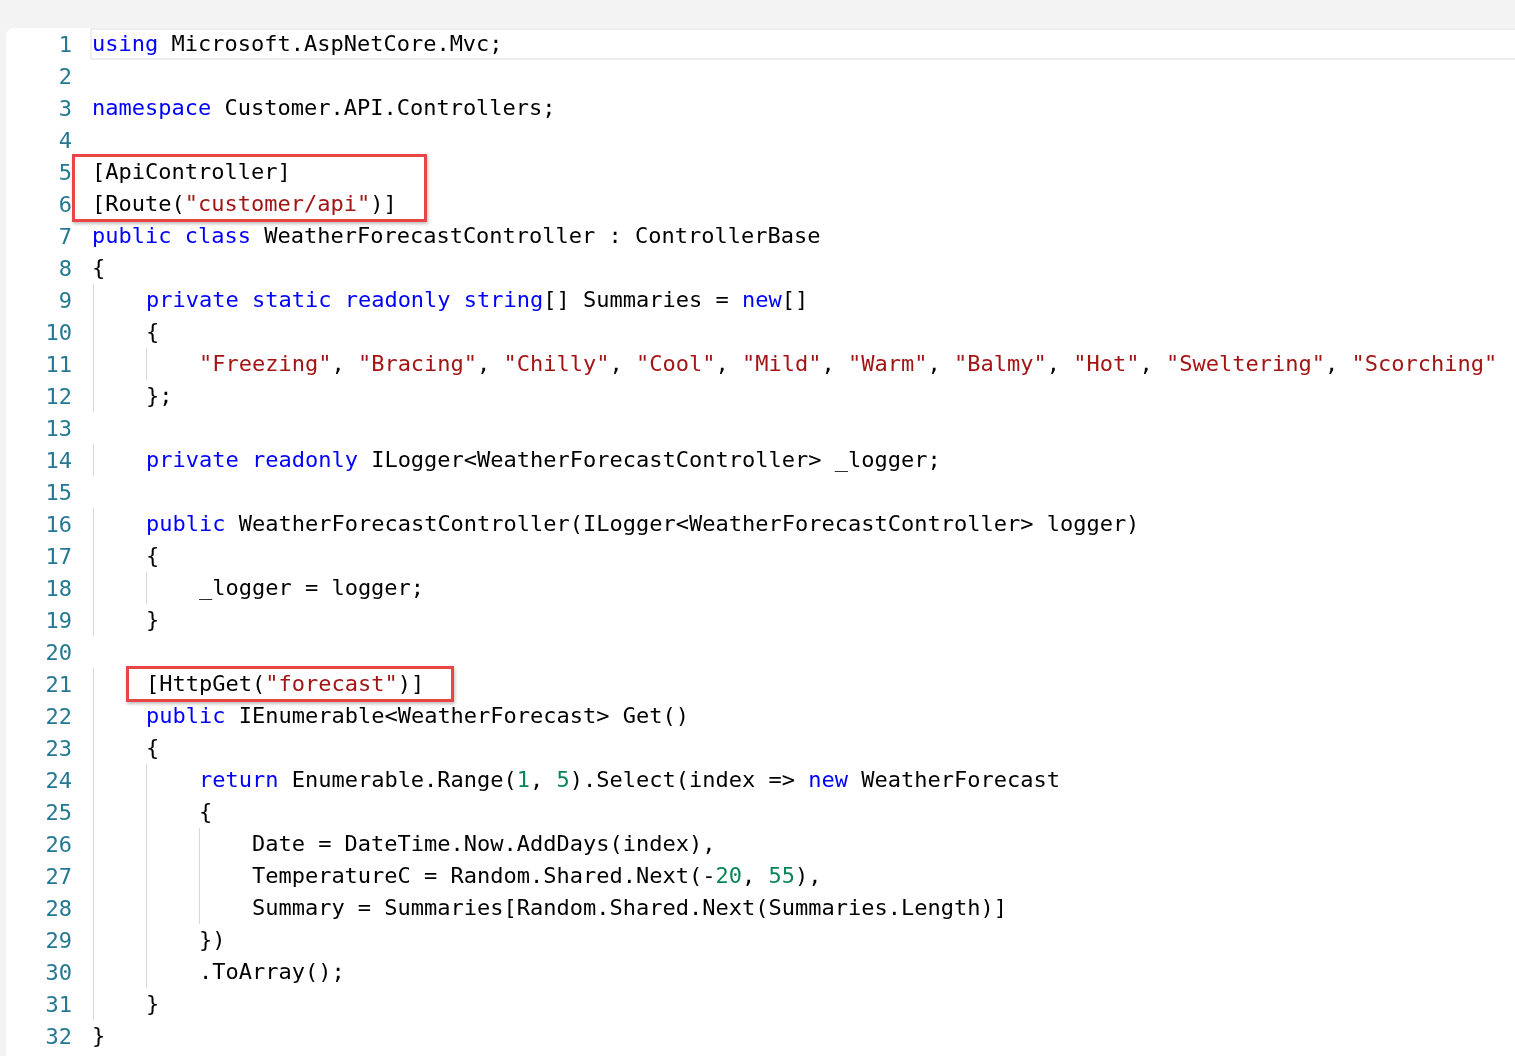 Image resolution: width=1515 pixels, height=1056 pixels. Describe the element at coordinates (64, 204) in the screenshot. I see `line-number: 6` at that location.